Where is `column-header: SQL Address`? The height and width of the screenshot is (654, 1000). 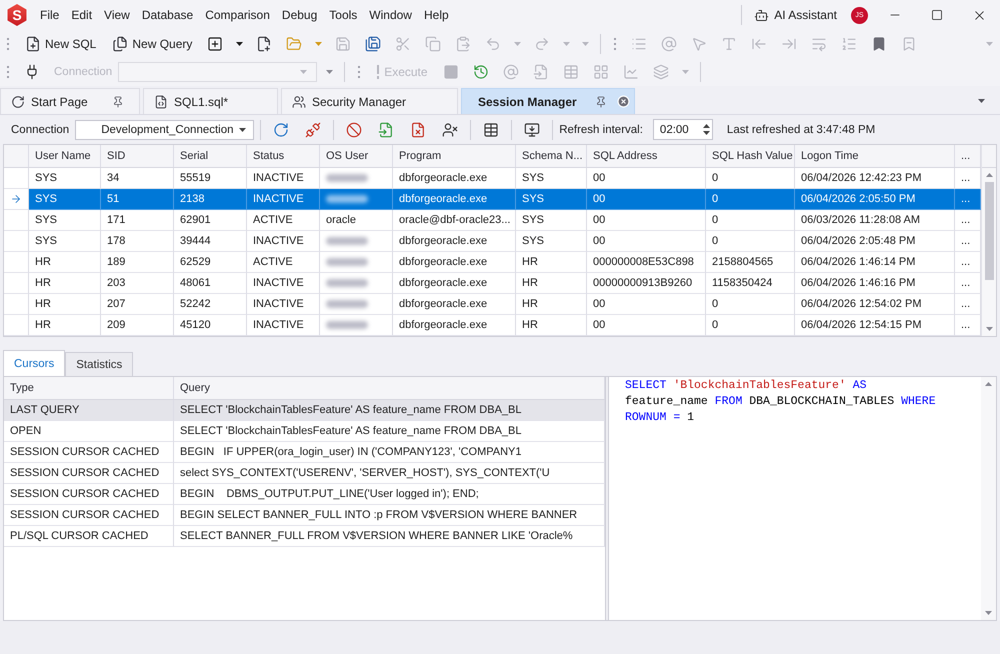 column-header: SQL Address is located at coordinates (646, 156).